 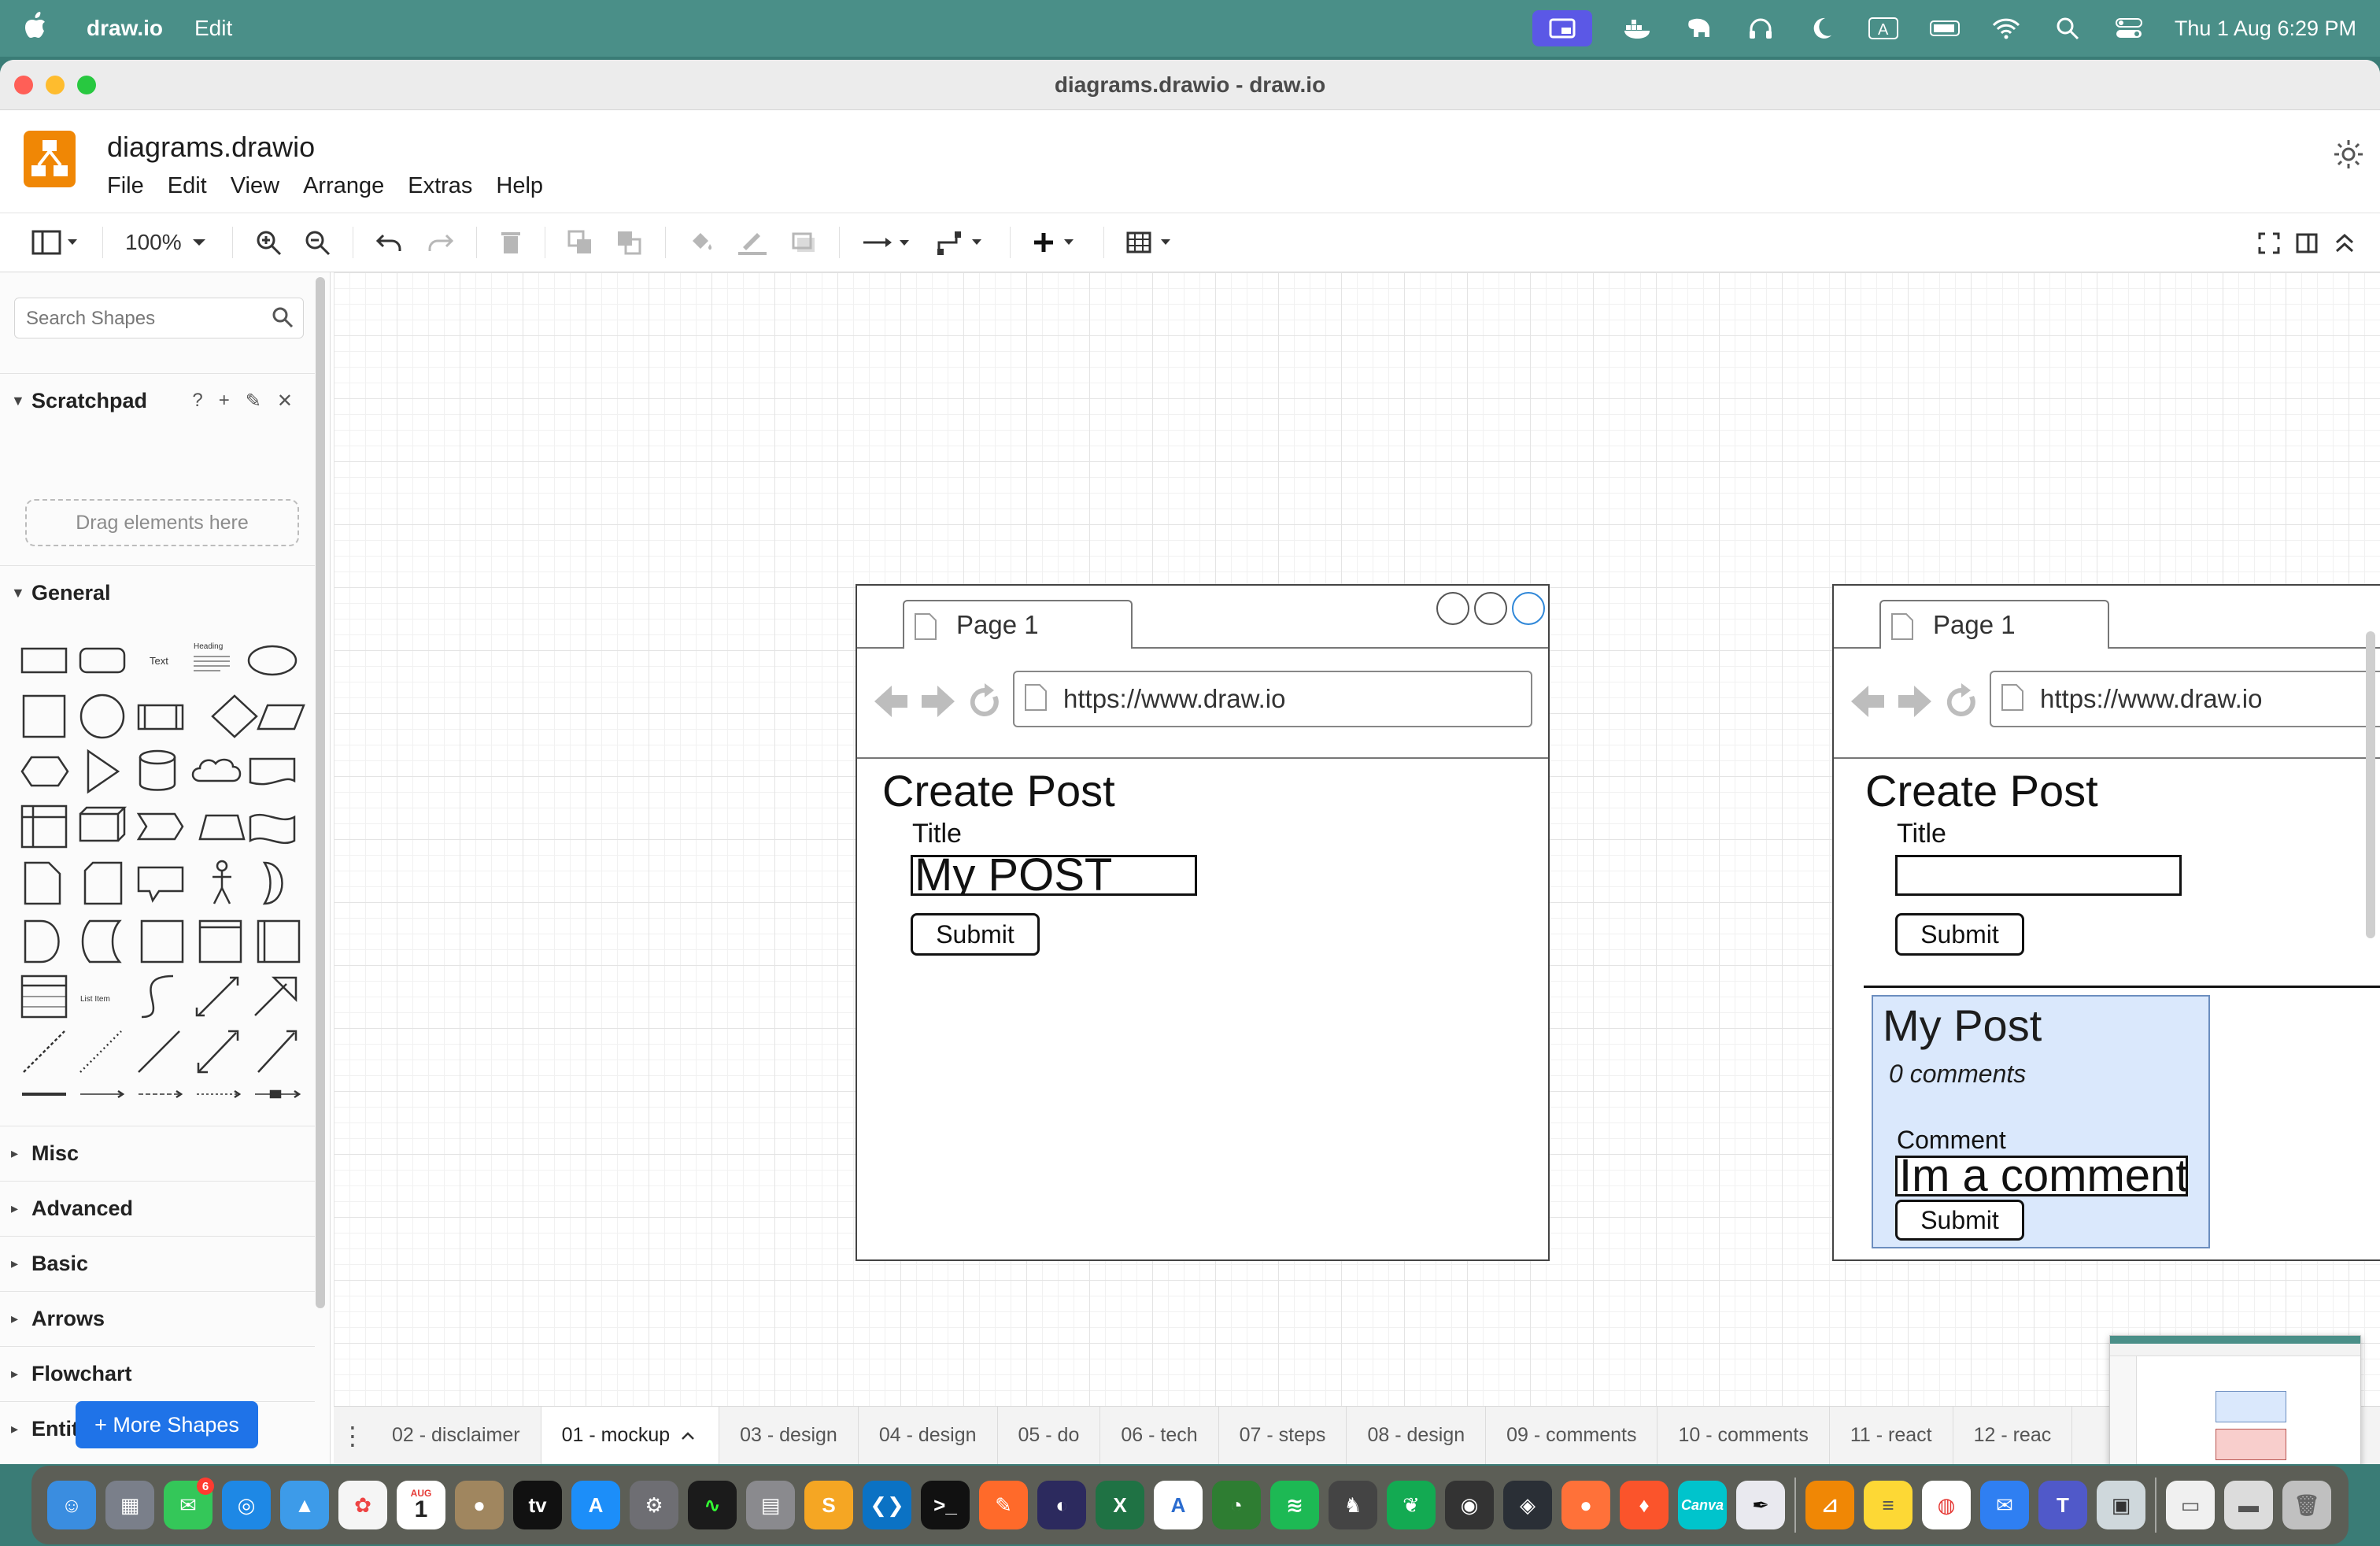 What do you see at coordinates (480, 1505) in the screenshot?
I see `contacts-icon: ●` at bounding box center [480, 1505].